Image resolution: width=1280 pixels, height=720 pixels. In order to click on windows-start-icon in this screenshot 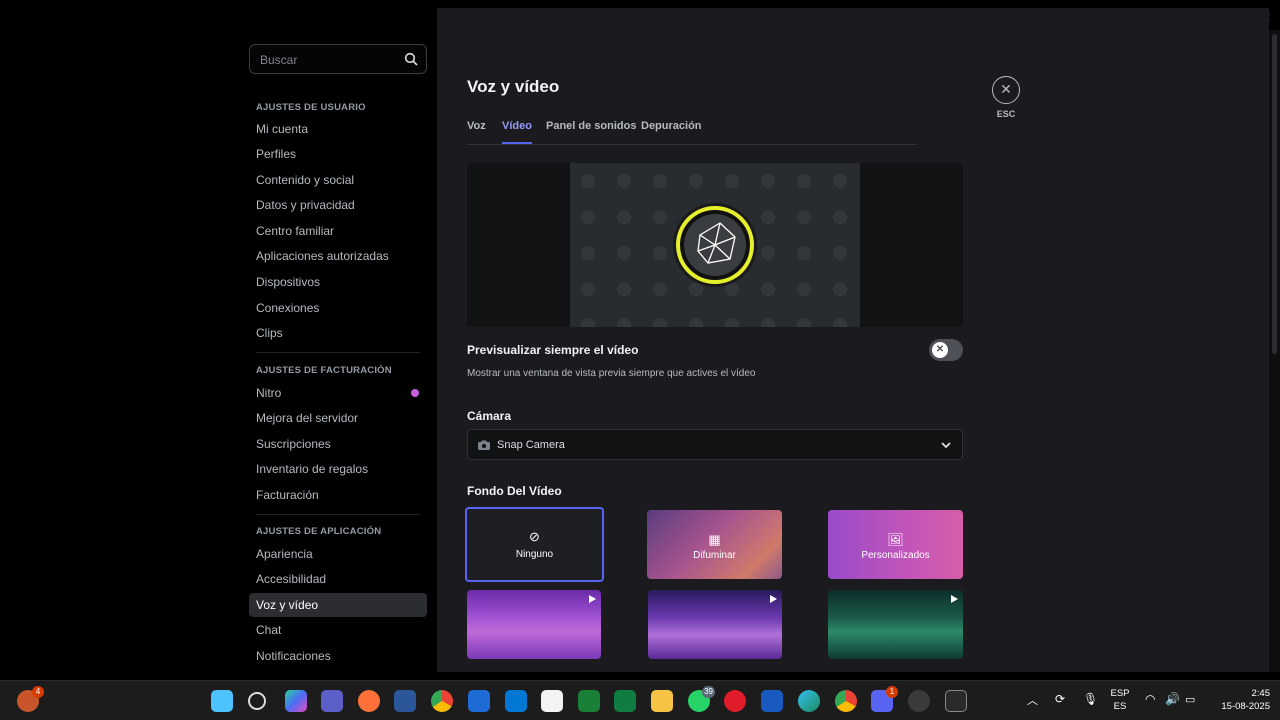, I will do `click(222, 701)`.